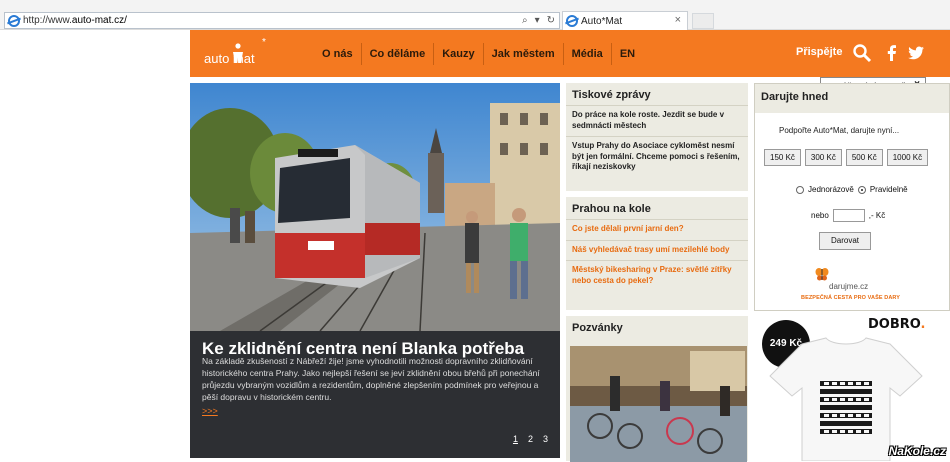 This screenshot has width=950, height=462. Describe the element at coordinates (572, 21) in the screenshot. I see `tab-favicon-icon` at that location.